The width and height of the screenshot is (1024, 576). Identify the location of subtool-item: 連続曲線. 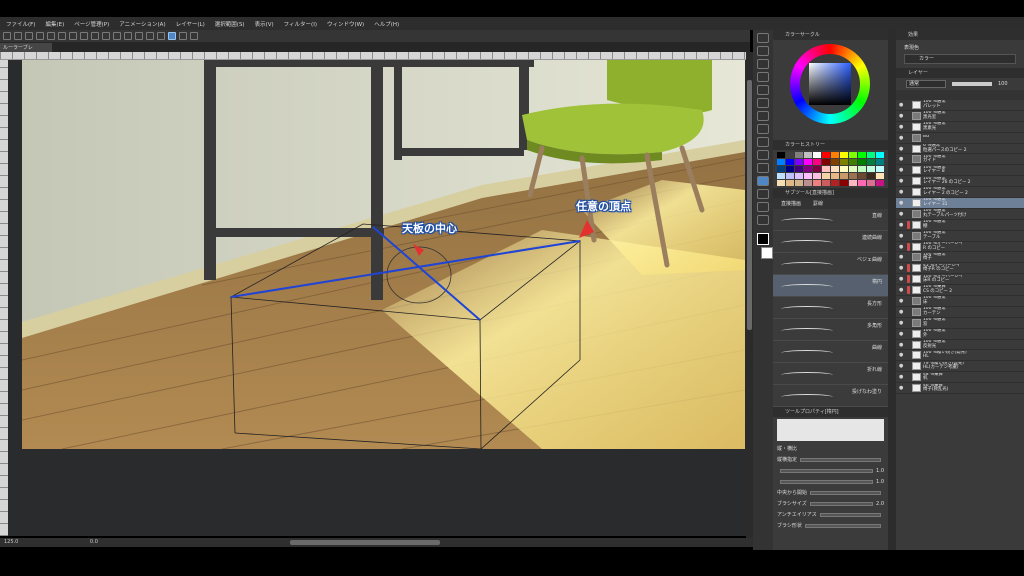
(830, 242).